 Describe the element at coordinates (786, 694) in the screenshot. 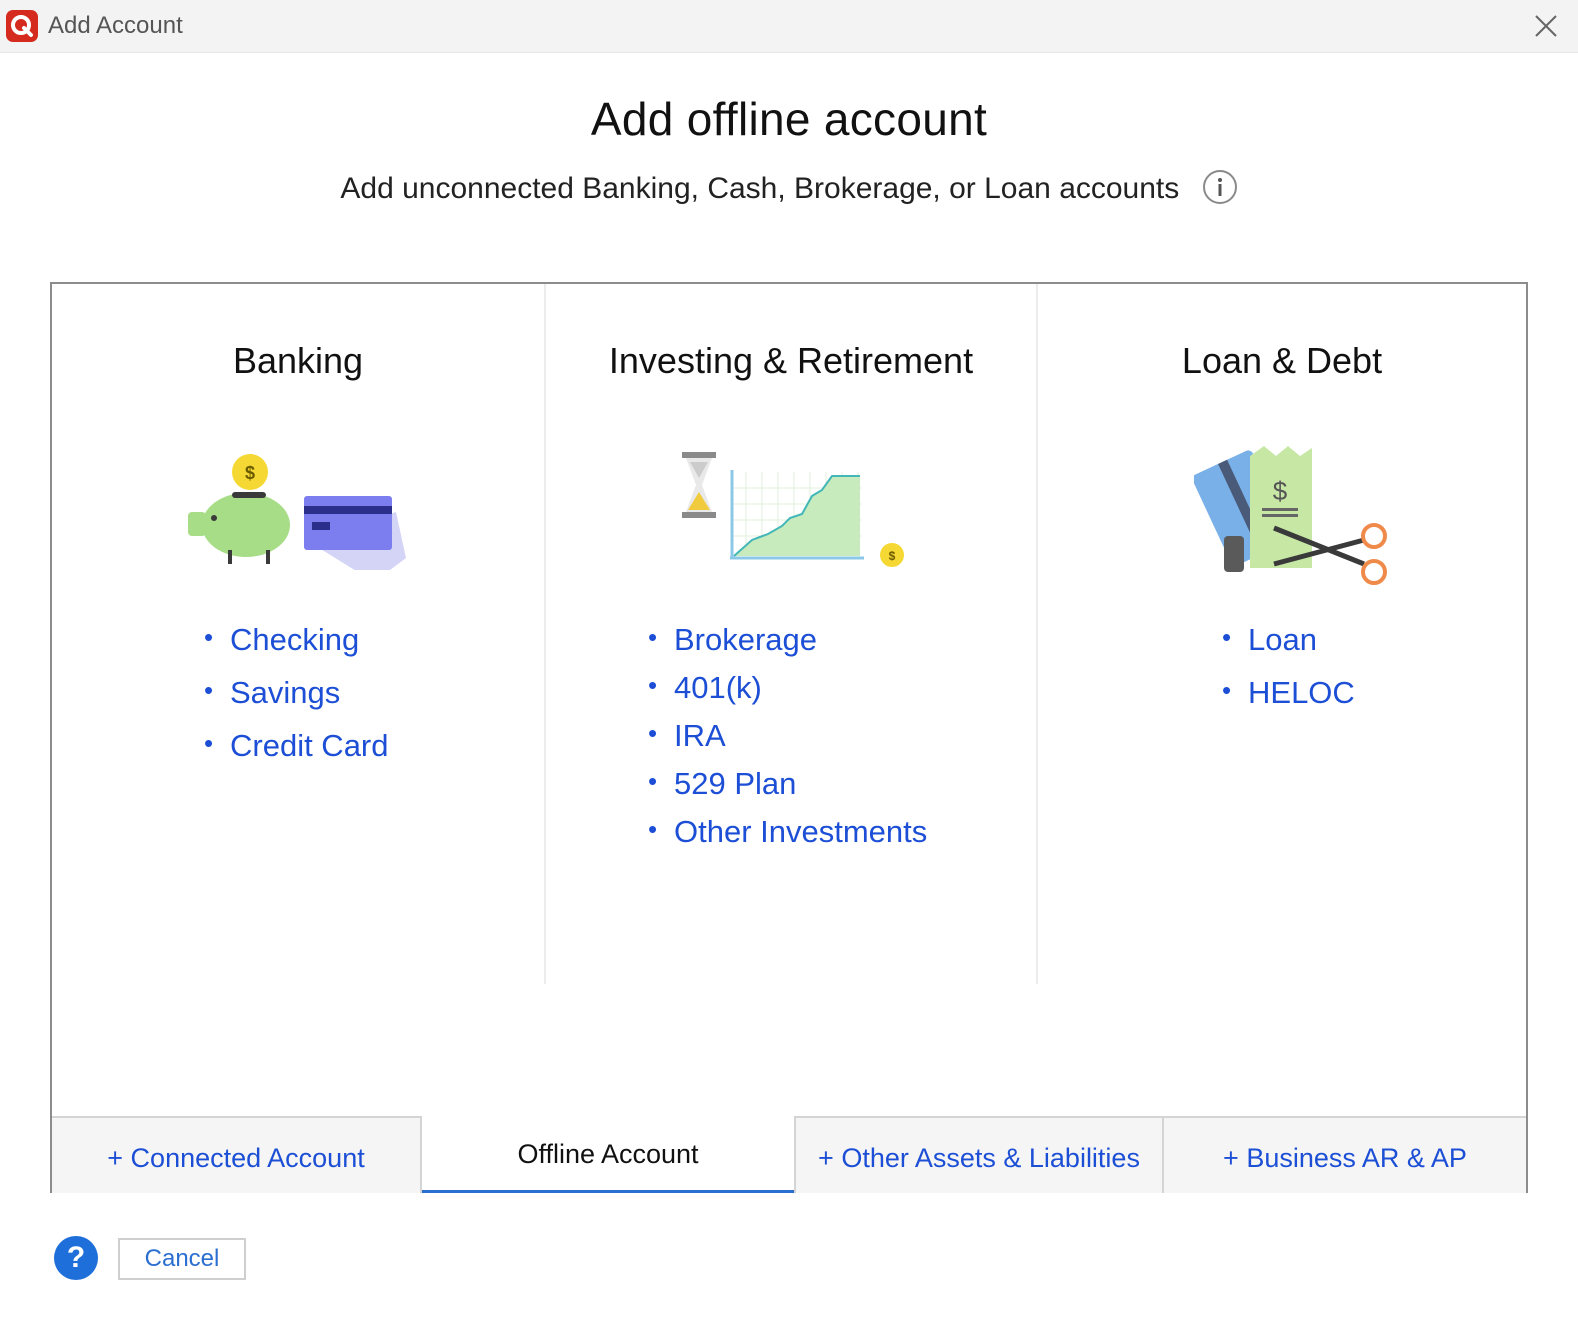

I see `list-item-401k: • 401(k)` at that location.